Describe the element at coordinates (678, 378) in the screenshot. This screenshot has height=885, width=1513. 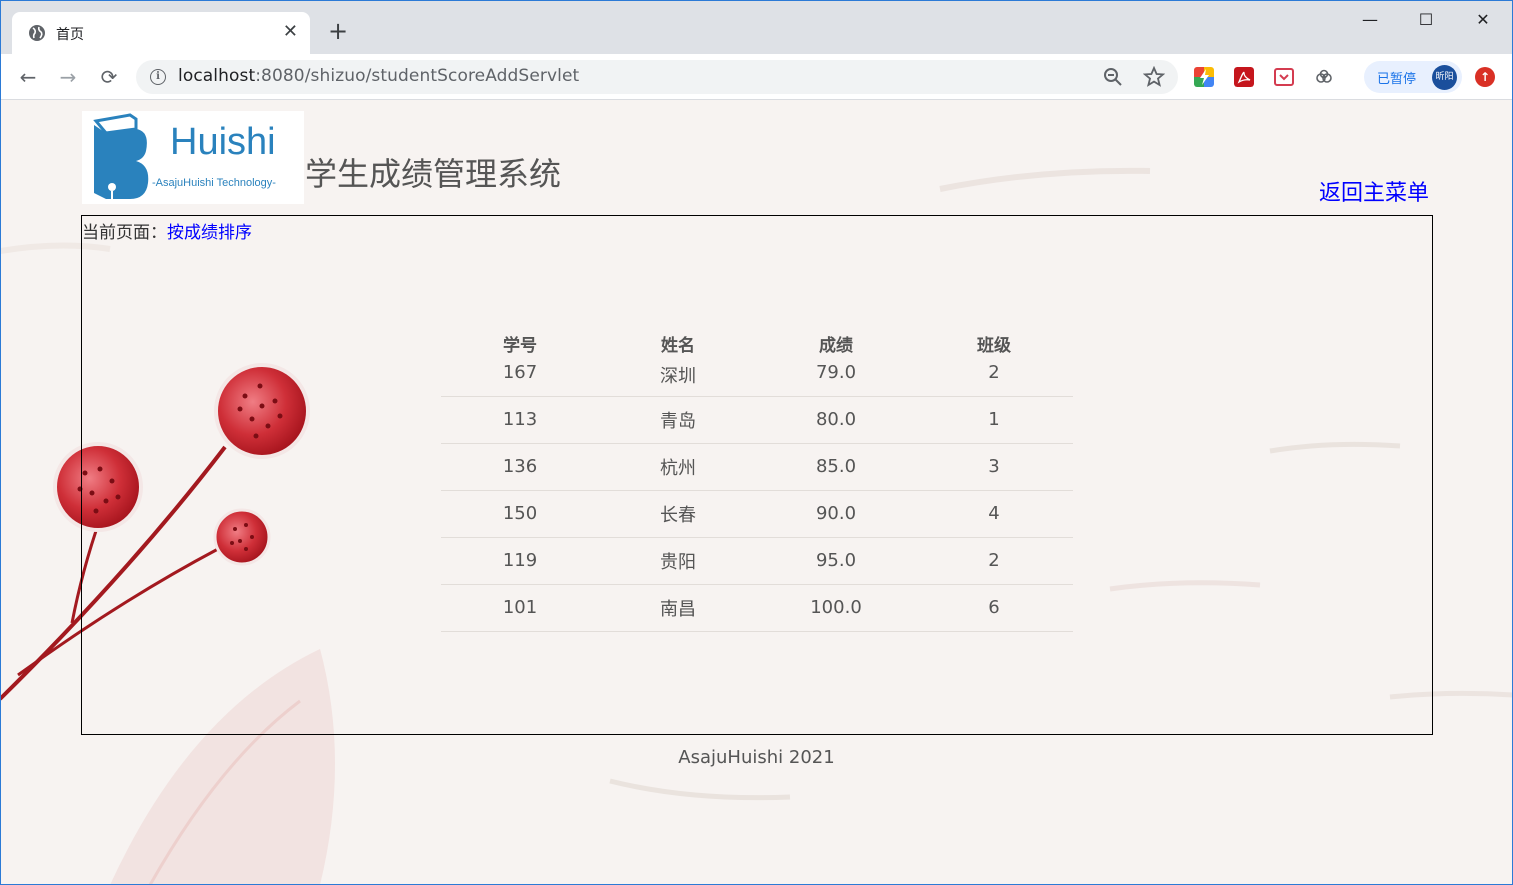
I see `cell-name: 深圳` at that location.